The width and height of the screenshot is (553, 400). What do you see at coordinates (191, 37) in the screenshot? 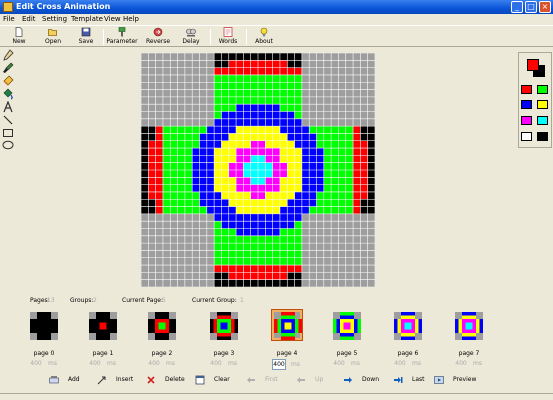
I see `delay-button: Delay` at bounding box center [191, 37].